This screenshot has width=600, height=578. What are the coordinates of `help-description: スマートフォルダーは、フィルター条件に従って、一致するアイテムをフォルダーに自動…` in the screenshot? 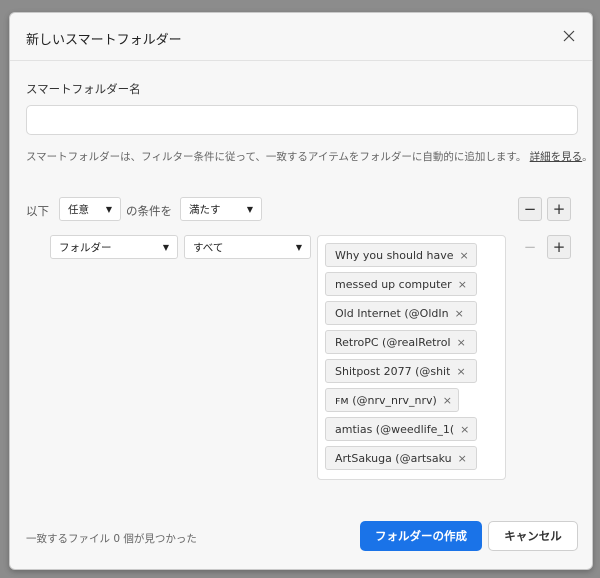 It's located at (276, 157).